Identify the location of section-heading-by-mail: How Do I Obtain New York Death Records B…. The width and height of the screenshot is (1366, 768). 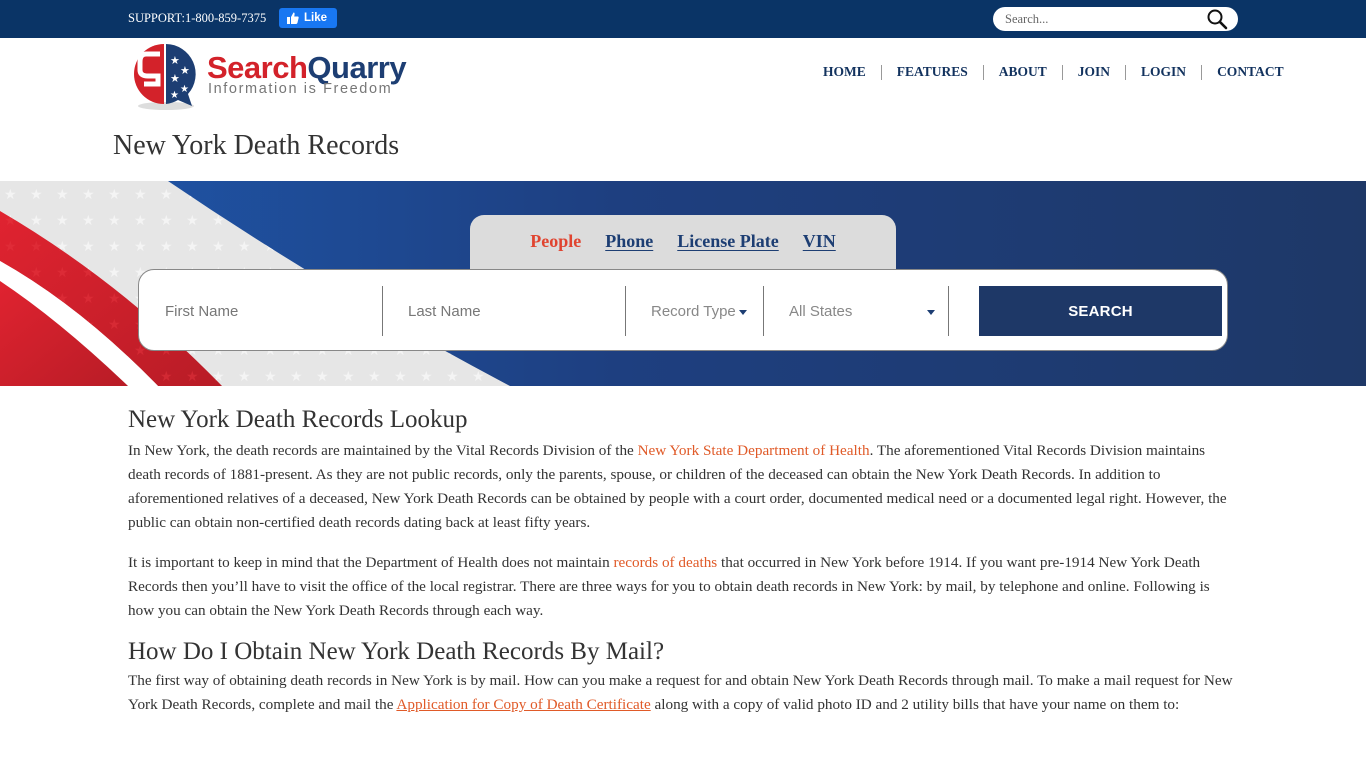
(396, 651).